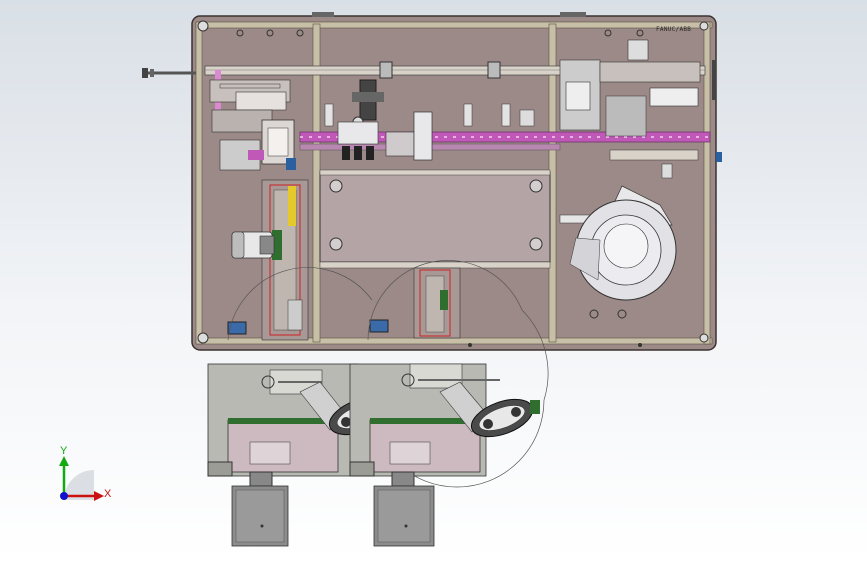 Image resolution: width=867 pixels, height=562 pixels. Describe the element at coordinates (404, 509) in the screenshot. I see `gearbox-right` at that location.